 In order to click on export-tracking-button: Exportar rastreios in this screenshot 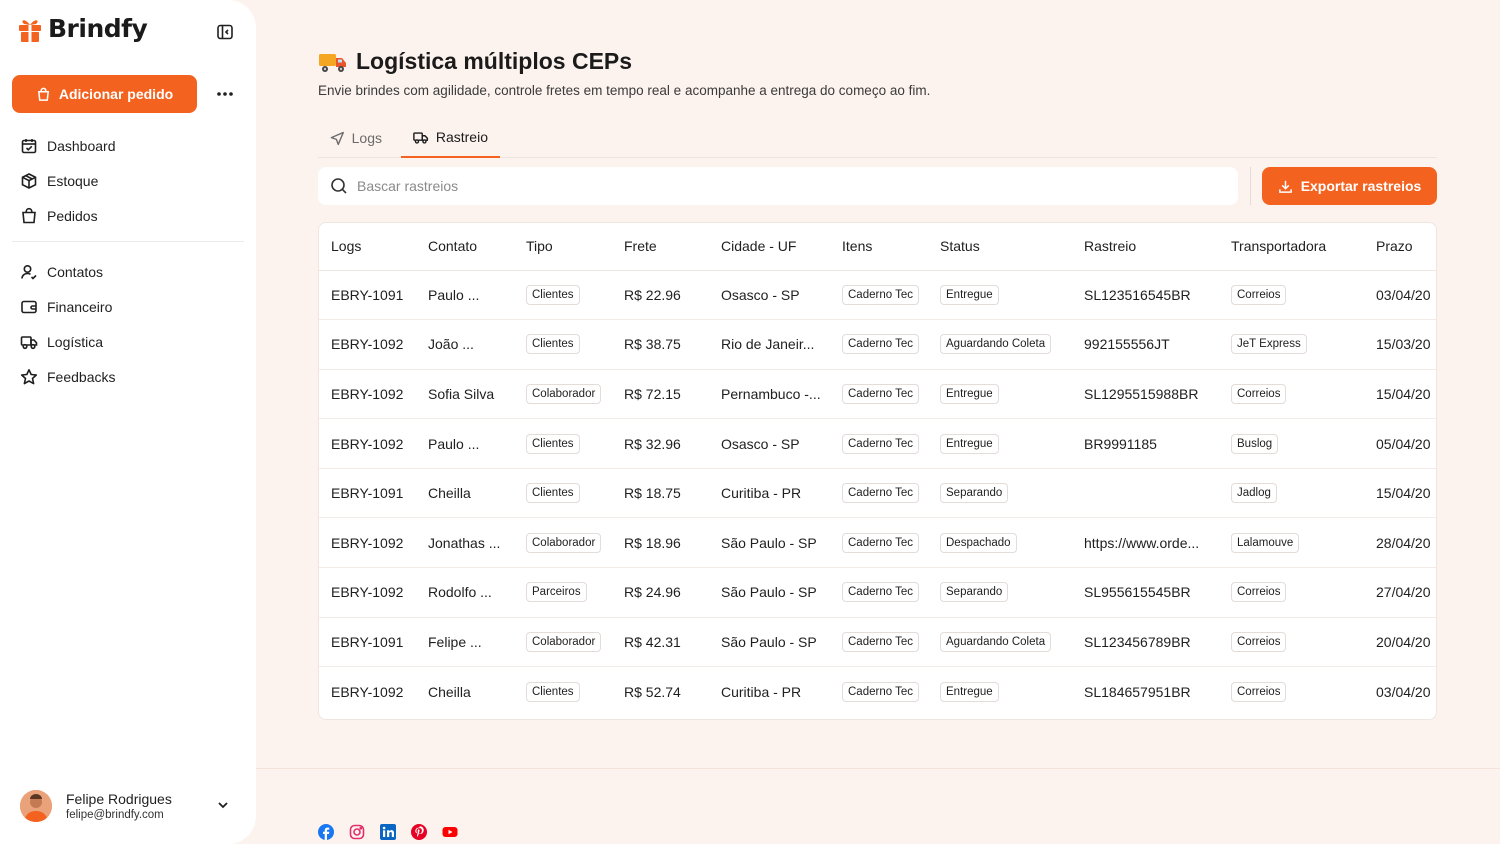, I will do `click(1349, 186)`.